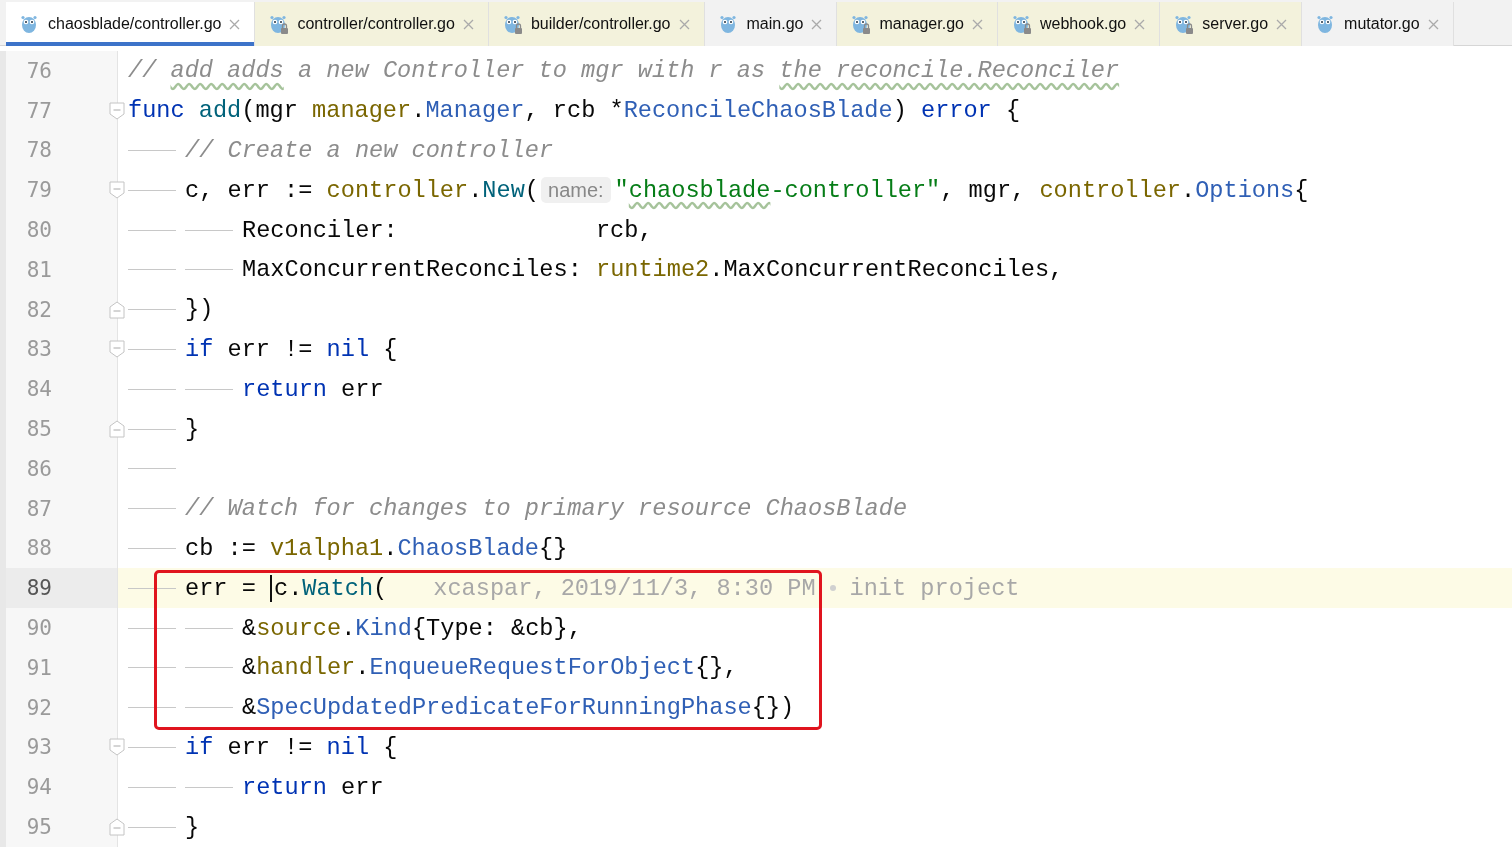 Image resolution: width=1512 pixels, height=850 pixels. I want to click on code-line: }), so click(199, 310).